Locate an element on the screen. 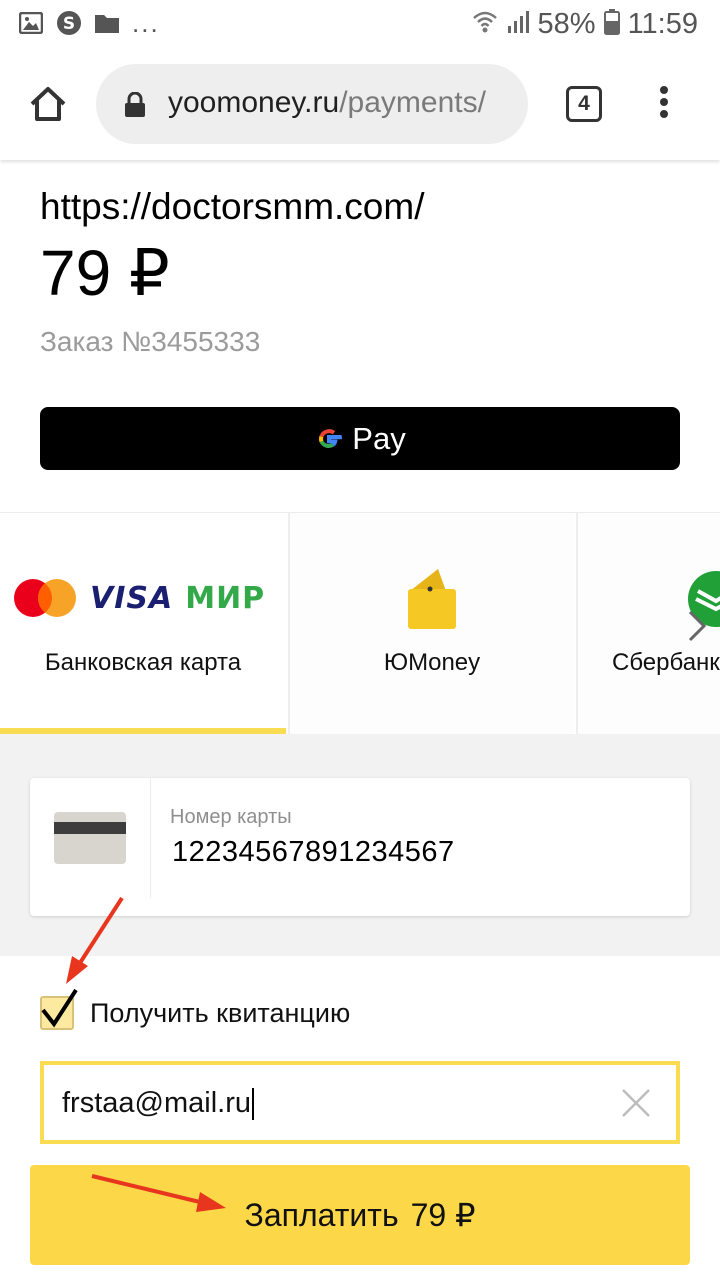 The height and width of the screenshot is (1280, 720). google-pay-button: Pay is located at coordinates (360, 438).